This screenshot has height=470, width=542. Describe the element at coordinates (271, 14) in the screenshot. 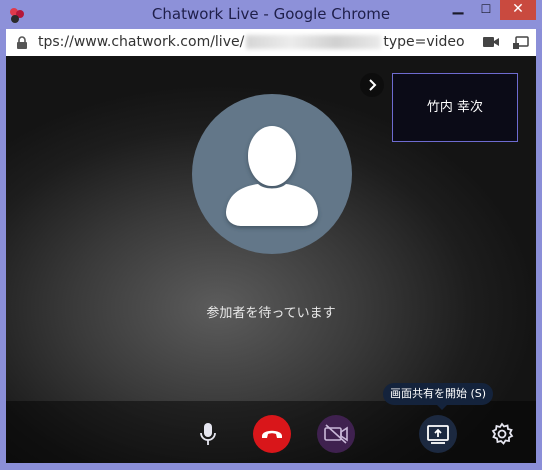

I see `title-bar: Chatwork Live - Google Chrome ▁ ☐ ✕` at that location.